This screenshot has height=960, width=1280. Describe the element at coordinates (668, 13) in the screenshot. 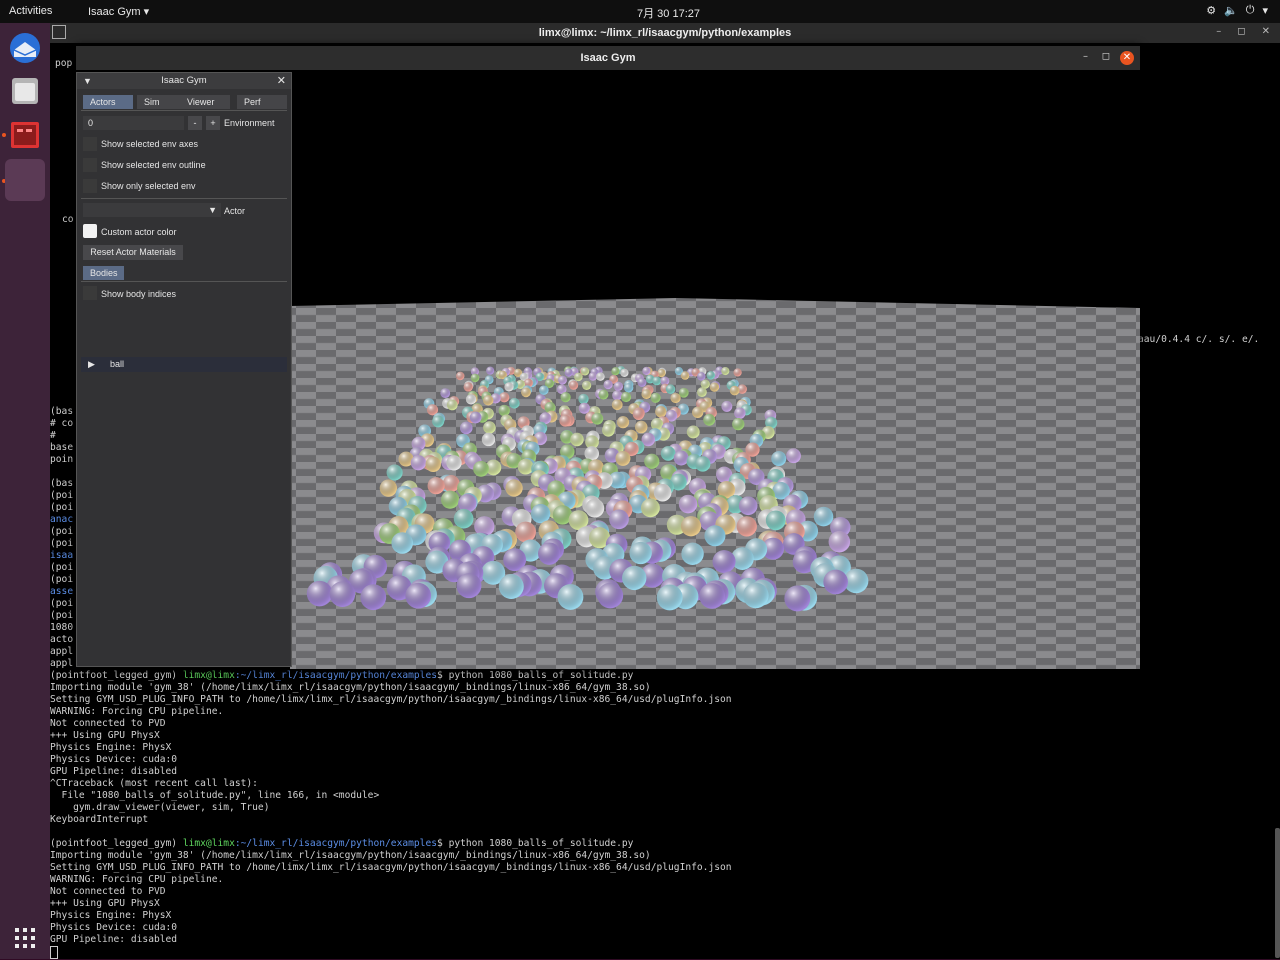

I see `clock: 7月 30 17:27` at that location.